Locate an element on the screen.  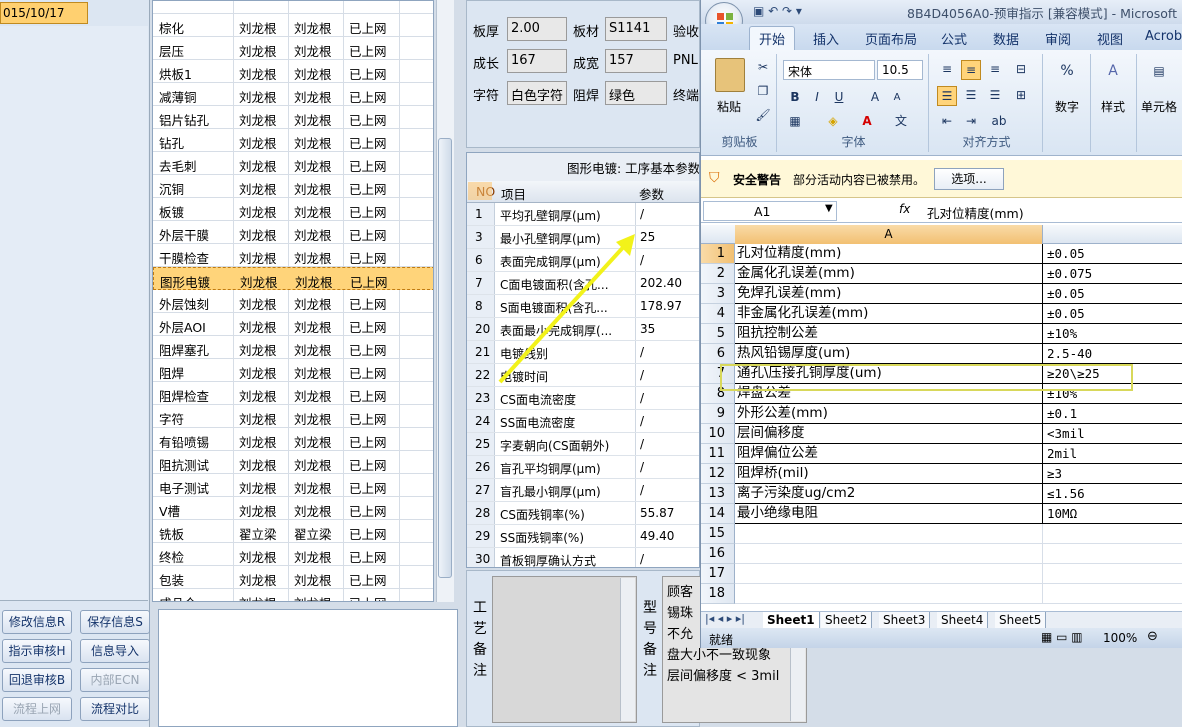
row-number: 14 is located at coordinates (718, 514).